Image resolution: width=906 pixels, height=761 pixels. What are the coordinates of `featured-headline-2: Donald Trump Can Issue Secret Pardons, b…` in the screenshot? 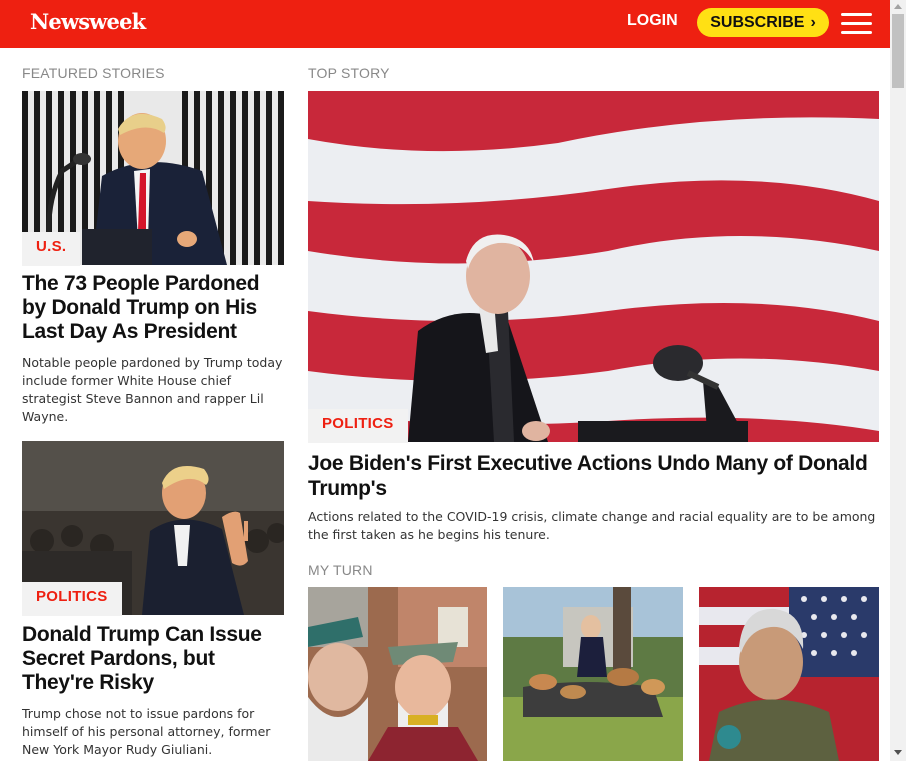 It's located at (153, 659).